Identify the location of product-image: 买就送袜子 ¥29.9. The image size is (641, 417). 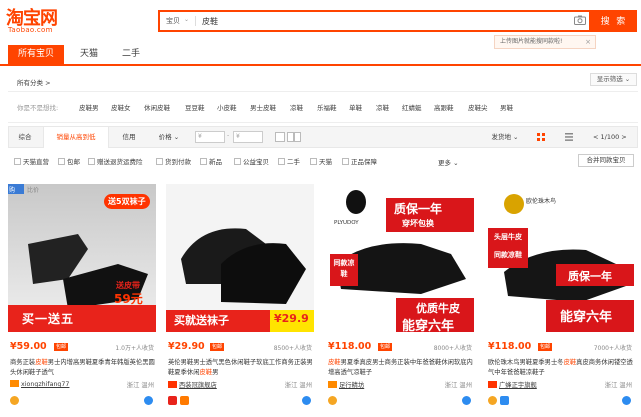
(240, 258).